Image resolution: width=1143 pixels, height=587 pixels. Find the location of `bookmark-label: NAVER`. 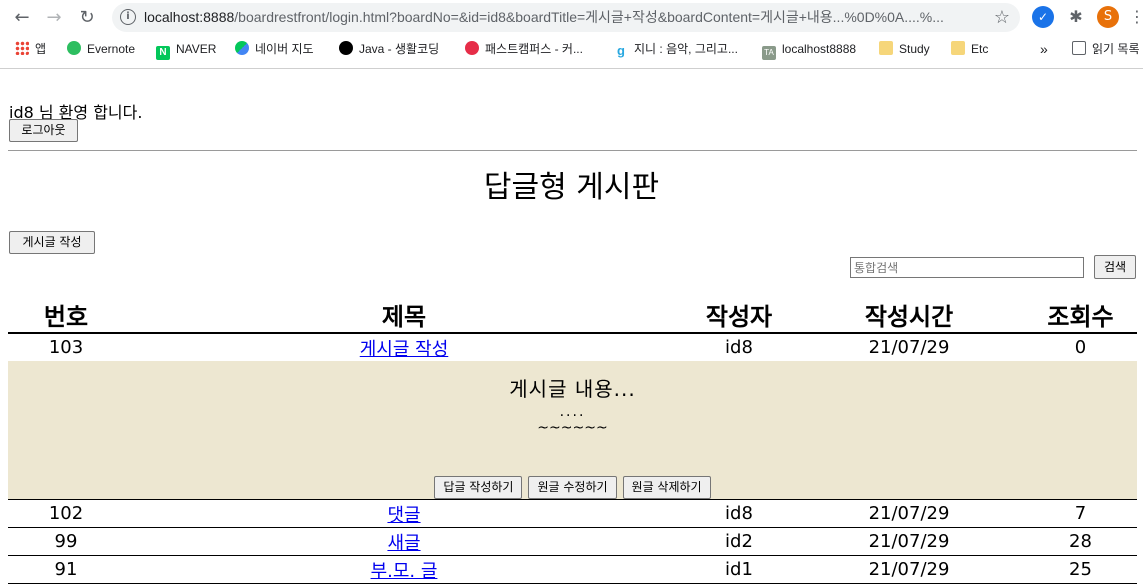

bookmark-label: NAVER is located at coordinates (196, 49).